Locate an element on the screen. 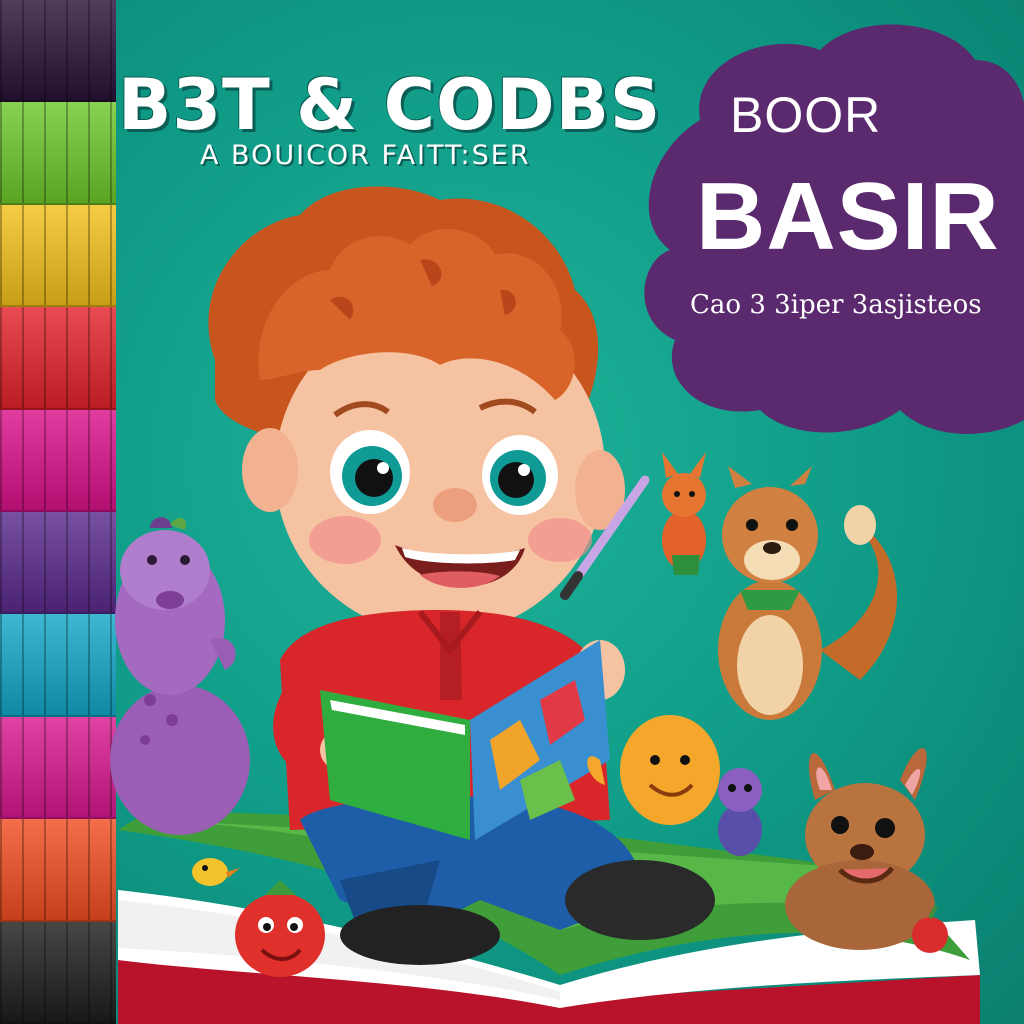 The height and width of the screenshot is (1024, 1024). badge-tagline: Cao 3 3iper 3asjisteos is located at coordinates (836, 305).